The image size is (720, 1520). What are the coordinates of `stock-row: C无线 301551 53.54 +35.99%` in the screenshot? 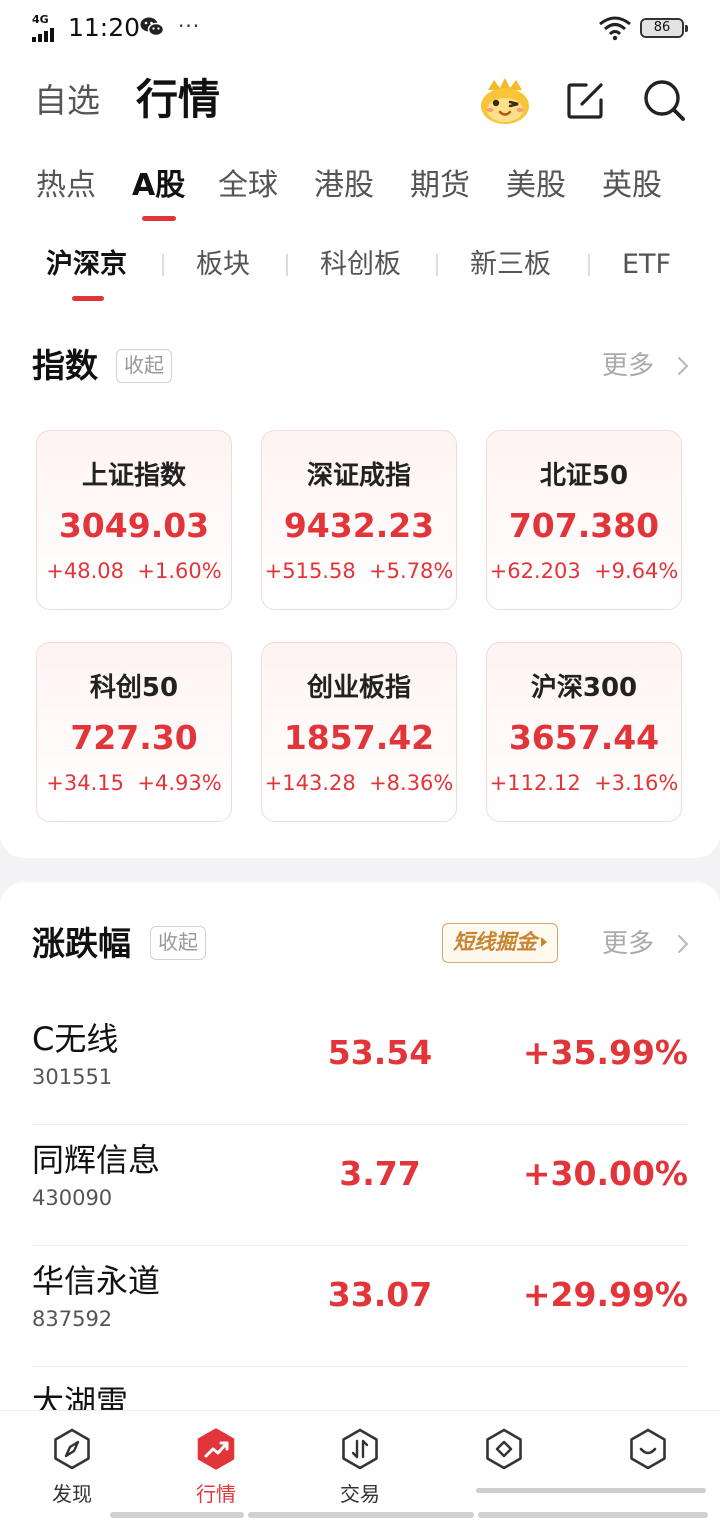 It's located at (360, 1064).